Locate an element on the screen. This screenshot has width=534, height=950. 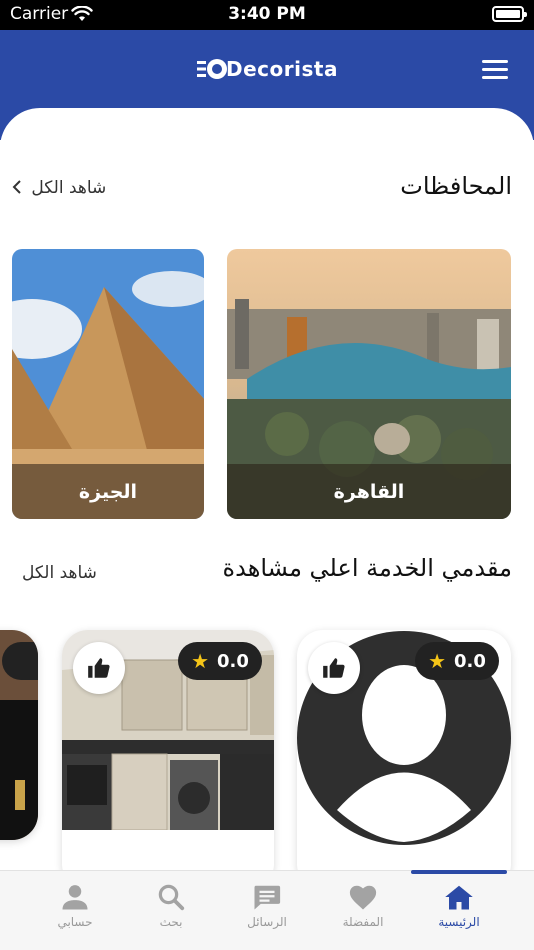
status-time: 3:40 PM is located at coordinates (267, 14).